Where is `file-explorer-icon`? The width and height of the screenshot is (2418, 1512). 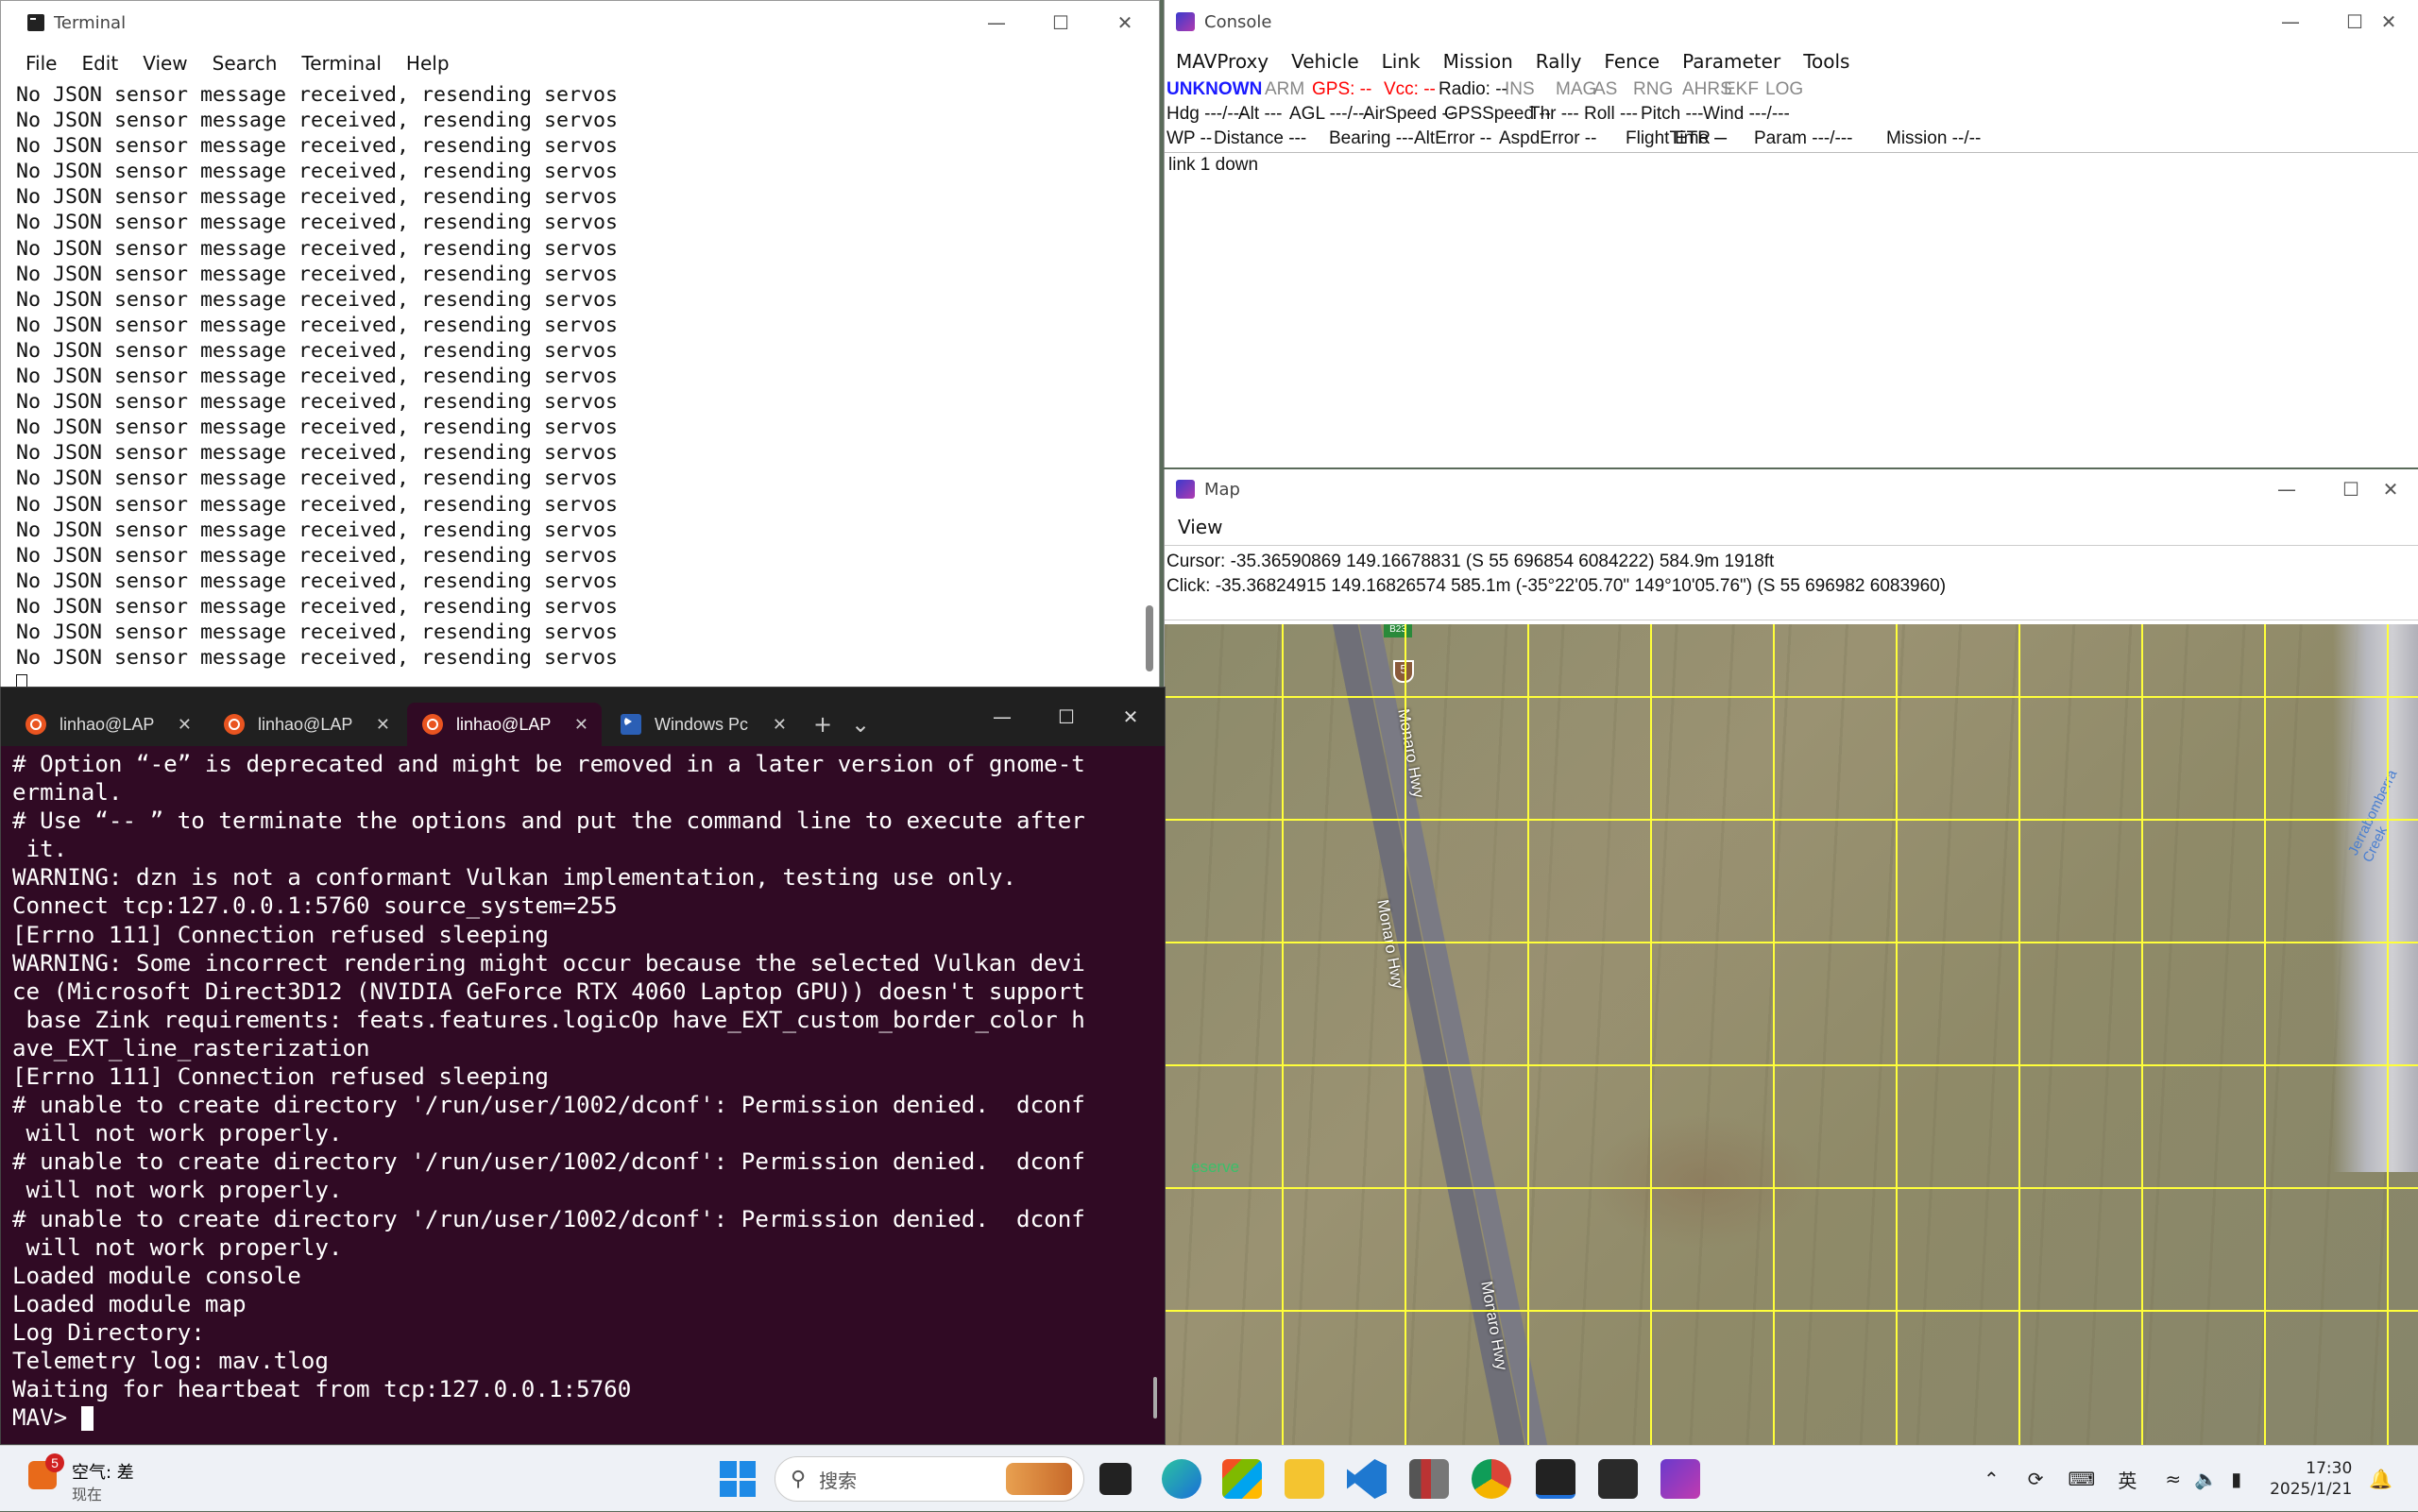
file-explorer-icon is located at coordinates (1305, 1479).